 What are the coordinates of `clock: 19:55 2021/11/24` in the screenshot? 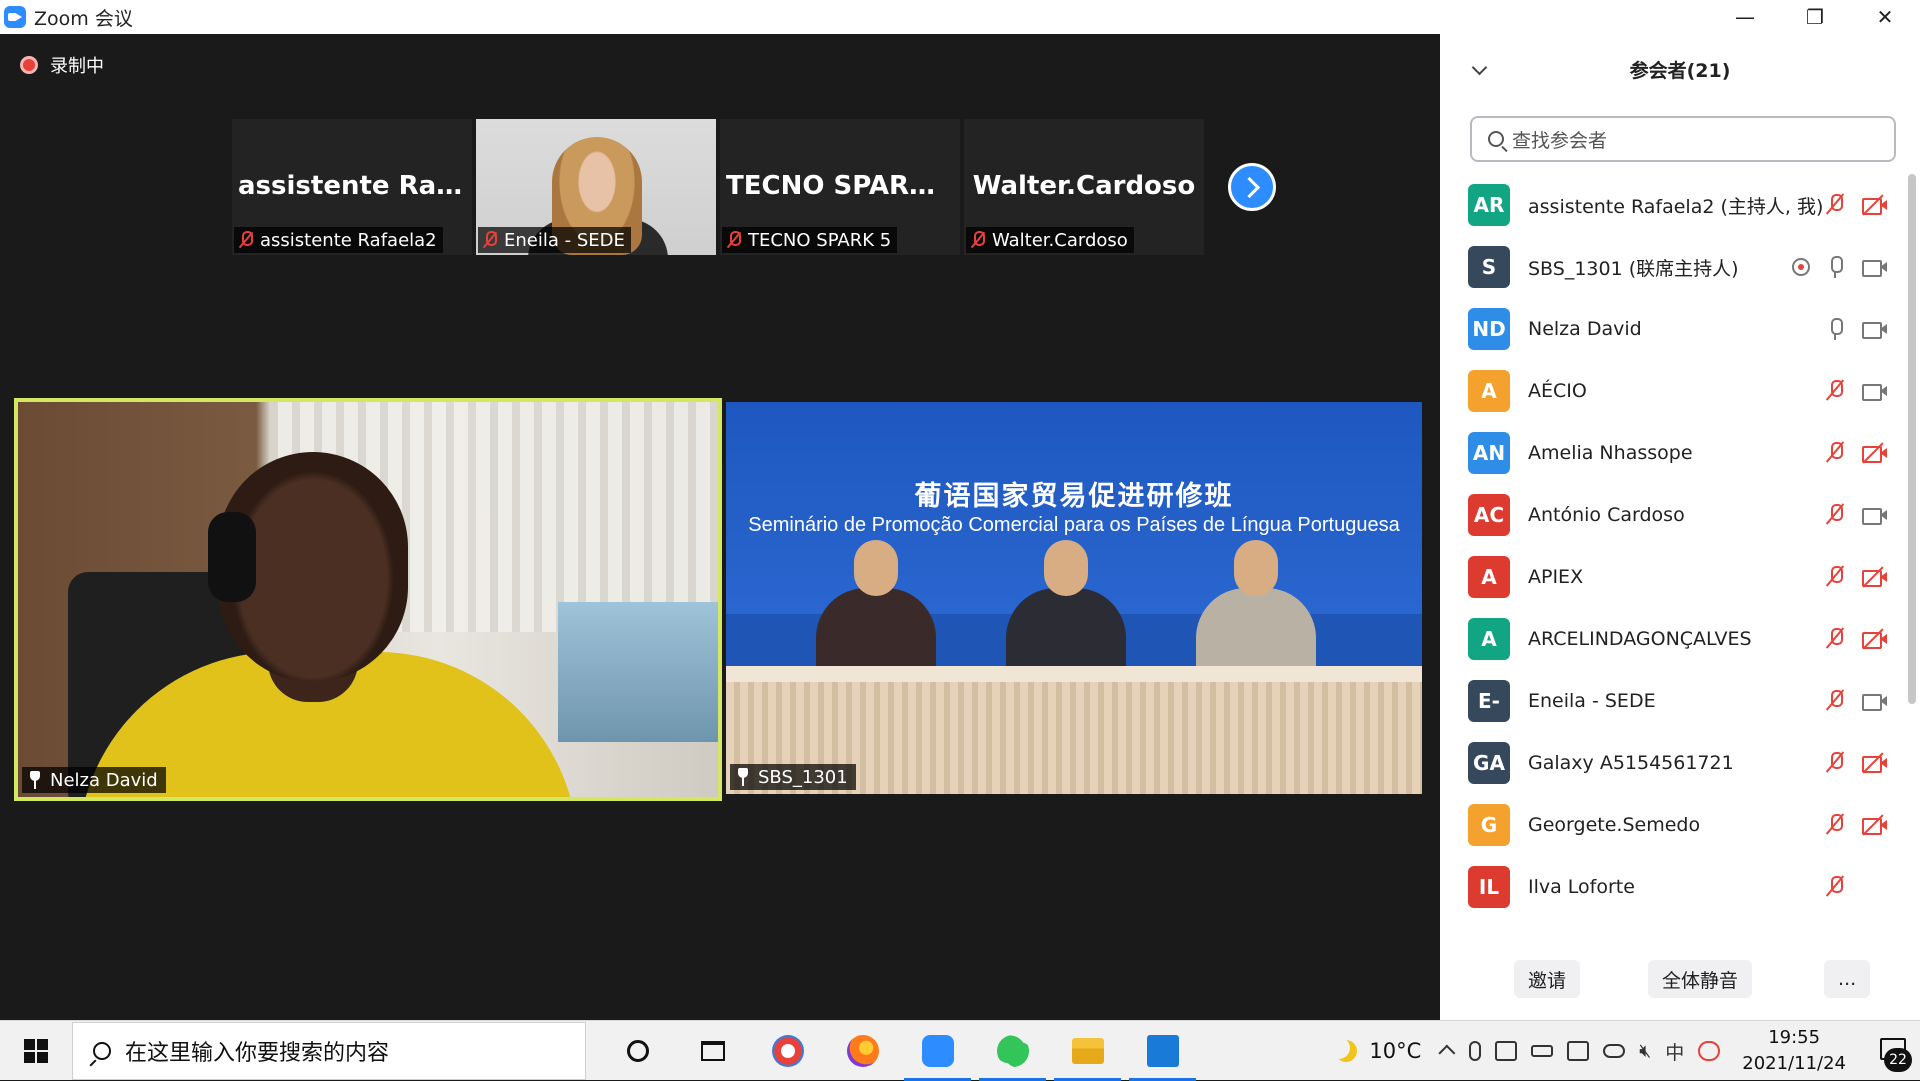 It's located at (1794, 1051).